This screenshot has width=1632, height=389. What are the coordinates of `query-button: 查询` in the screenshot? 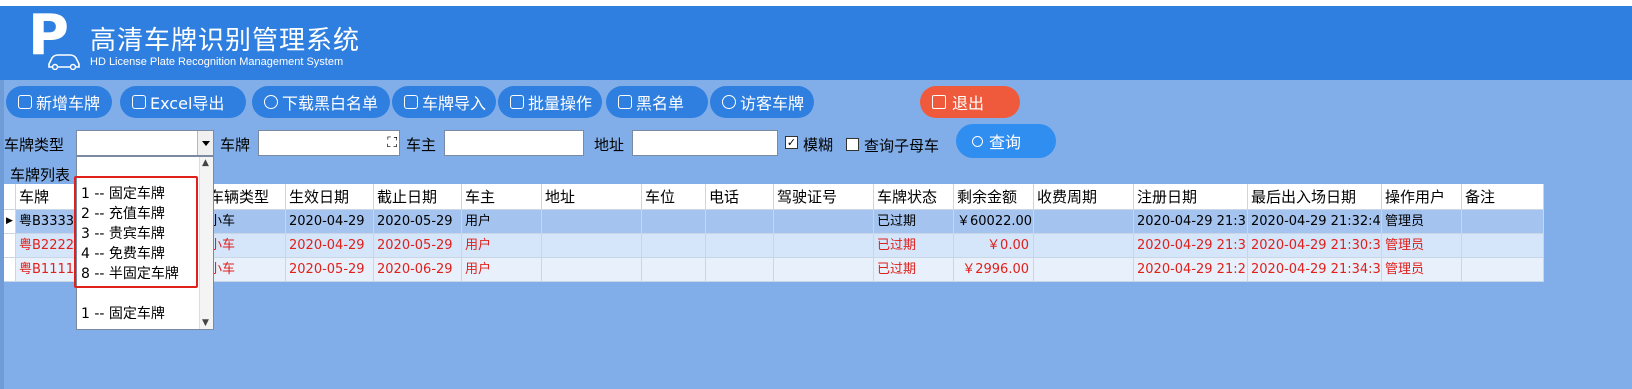 It's located at (1006, 141).